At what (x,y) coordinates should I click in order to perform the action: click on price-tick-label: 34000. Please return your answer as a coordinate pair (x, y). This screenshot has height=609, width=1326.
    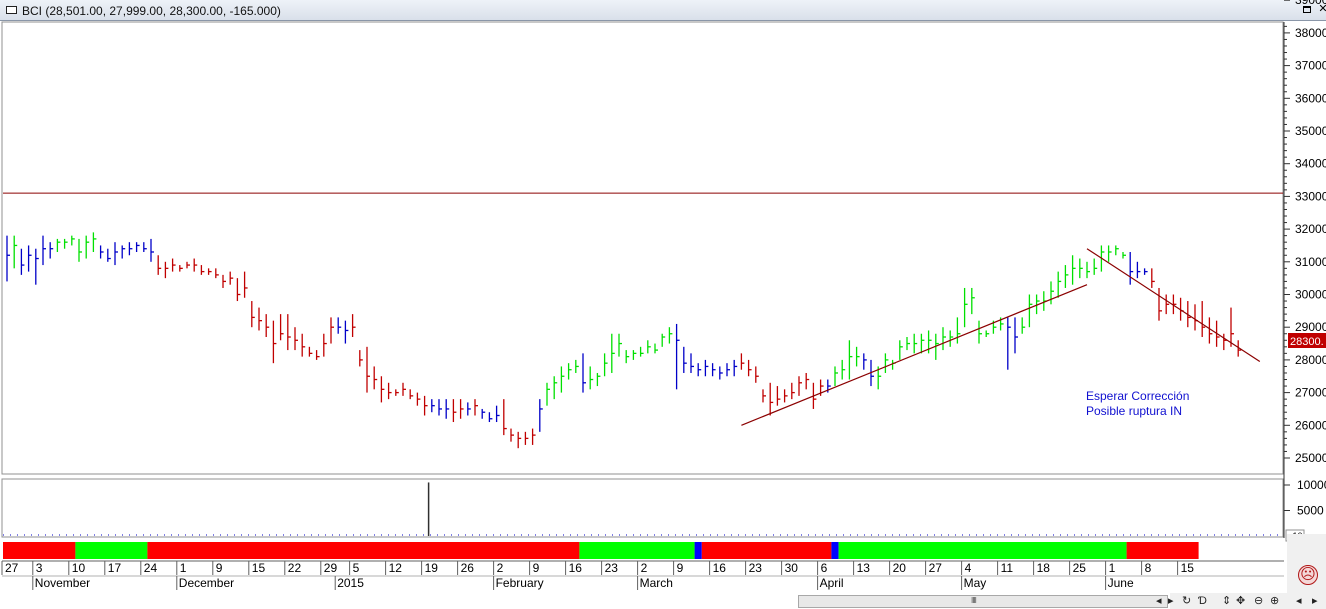
    Looking at the image, I should click on (1310, 164).